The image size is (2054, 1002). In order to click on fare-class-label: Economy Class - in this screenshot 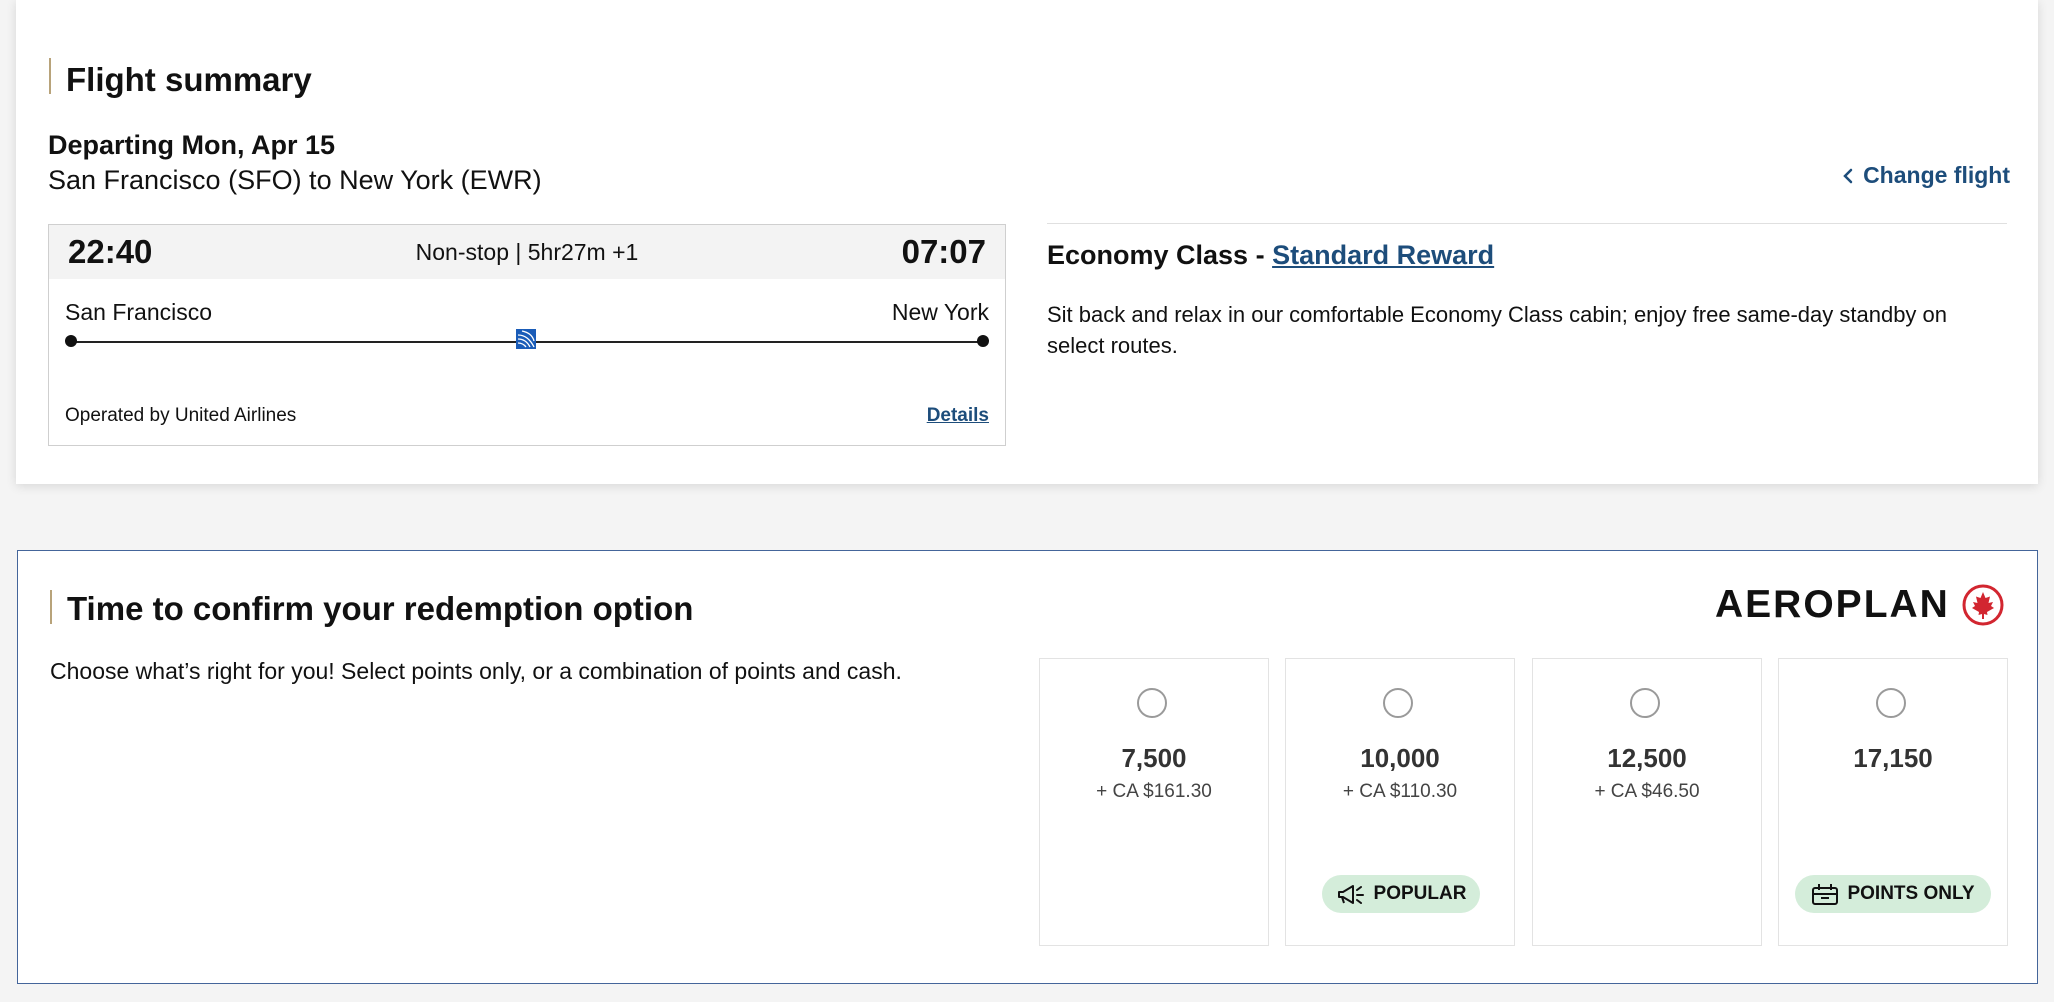, I will do `click(1156, 255)`.